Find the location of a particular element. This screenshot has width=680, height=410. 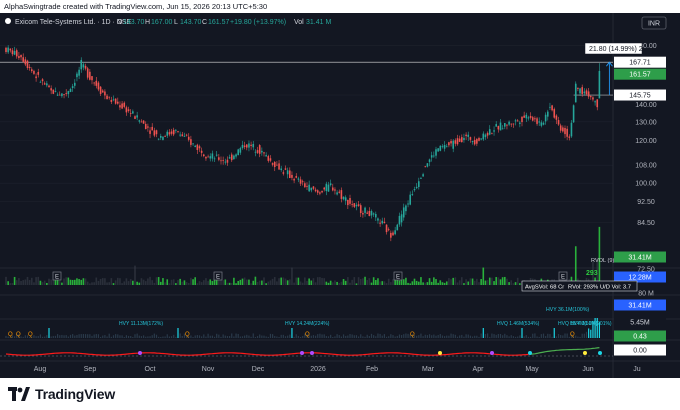

tradingview-logo: TradingView is located at coordinates (61, 394).